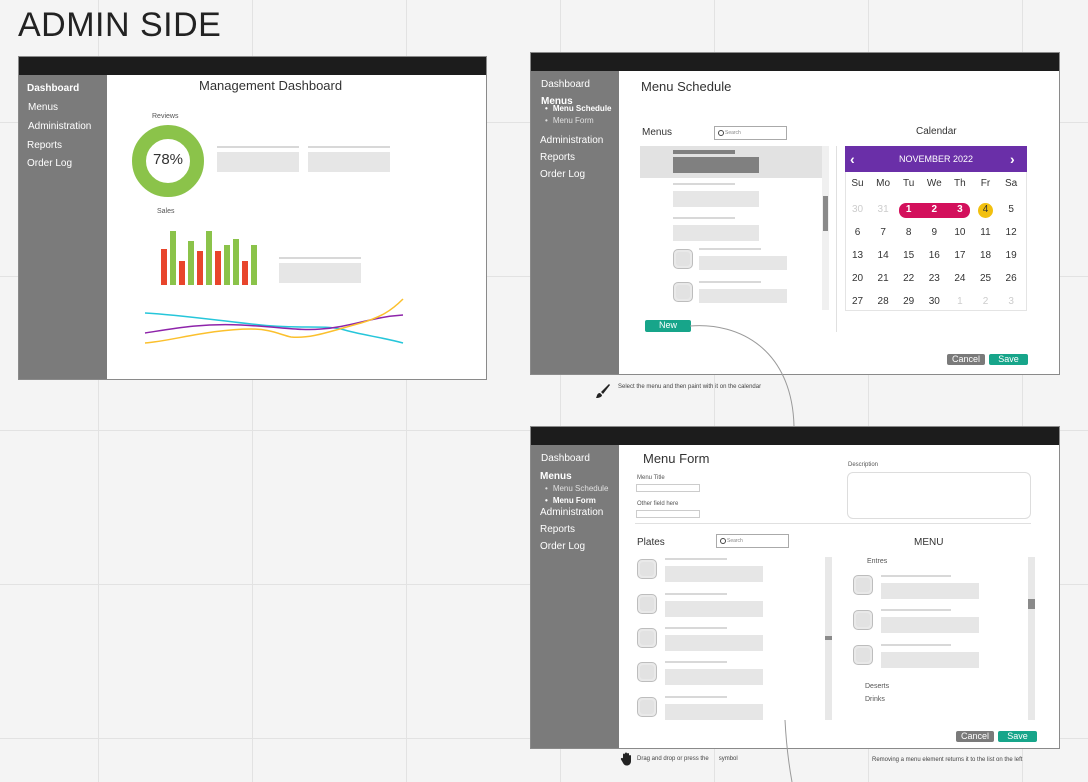 The width and height of the screenshot is (1088, 782). I want to click on menu-scrollbar-track, so click(1031, 638).